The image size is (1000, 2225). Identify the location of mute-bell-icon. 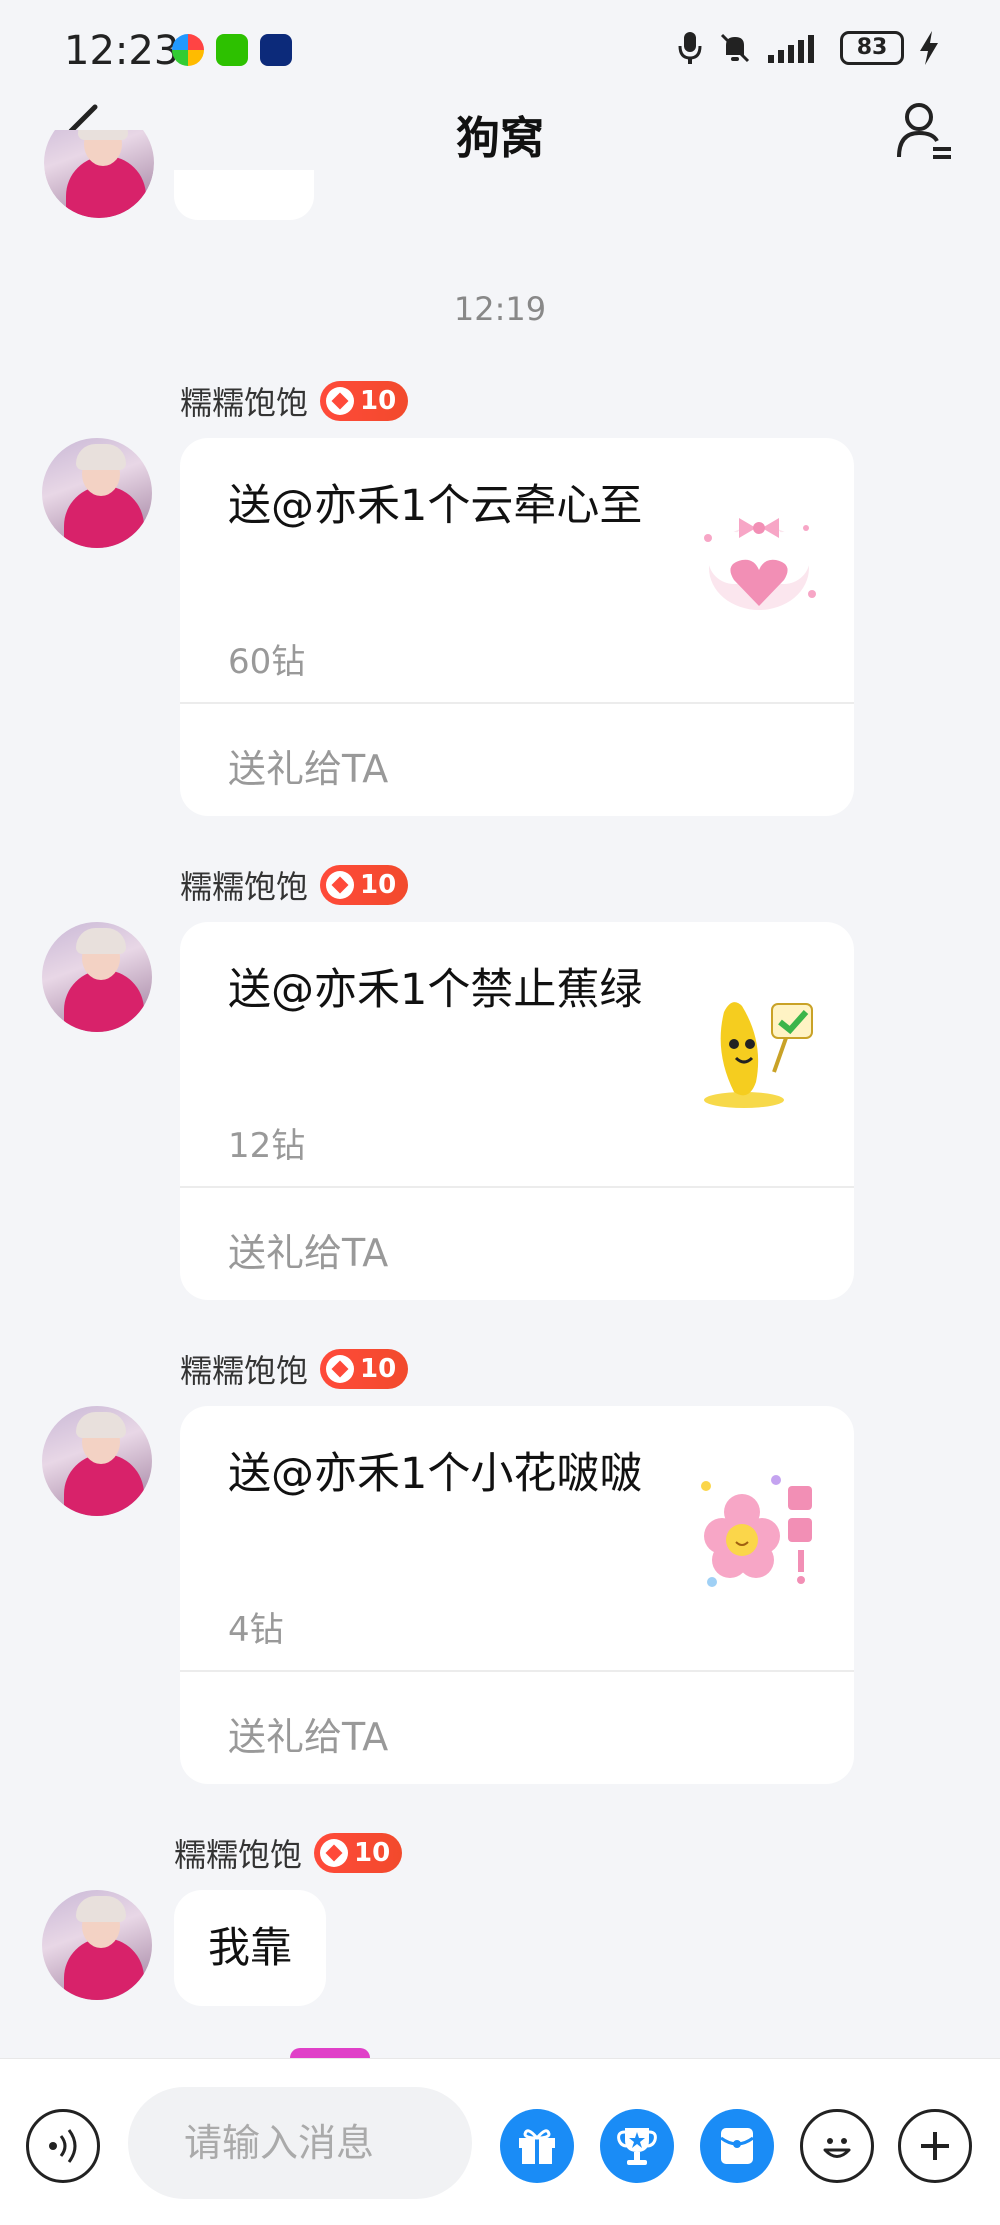
(735, 48).